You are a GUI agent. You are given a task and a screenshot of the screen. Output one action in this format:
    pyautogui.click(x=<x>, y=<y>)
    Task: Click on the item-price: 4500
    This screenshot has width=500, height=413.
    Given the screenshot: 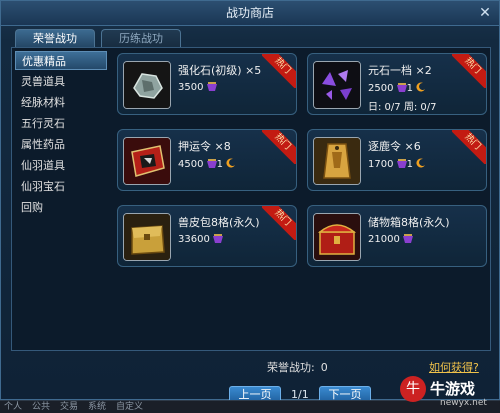 What is the action you would take?
    pyautogui.click(x=191, y=164)
    